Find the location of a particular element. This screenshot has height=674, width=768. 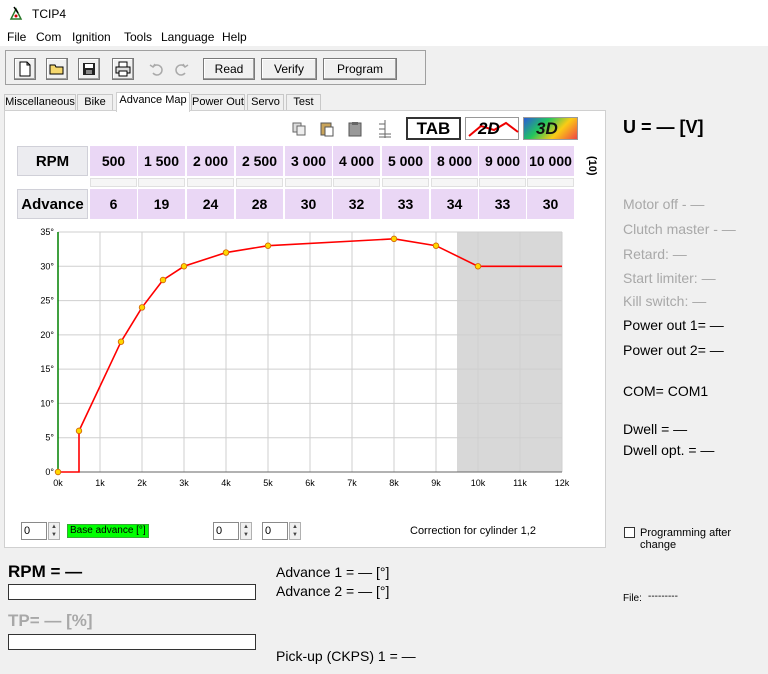

x-tick-label: 3k is located at coordinates (184, 483).